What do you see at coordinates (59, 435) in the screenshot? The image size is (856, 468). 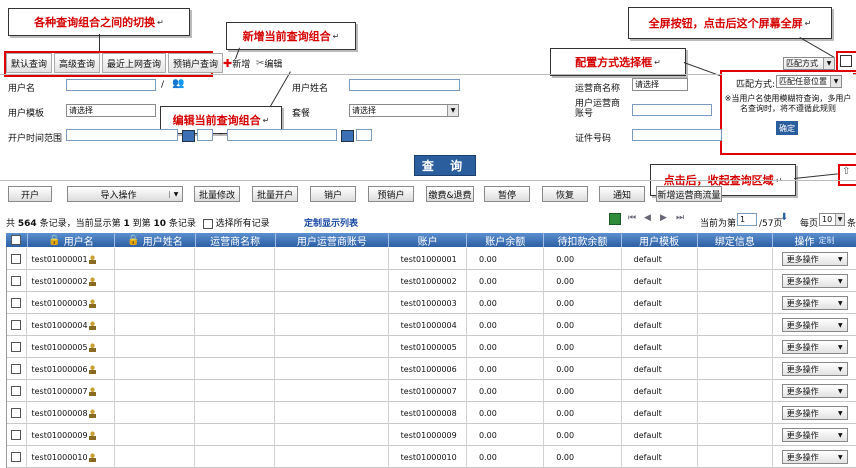 I see `username-cell: test01000009` at bounding box center [59, 435].